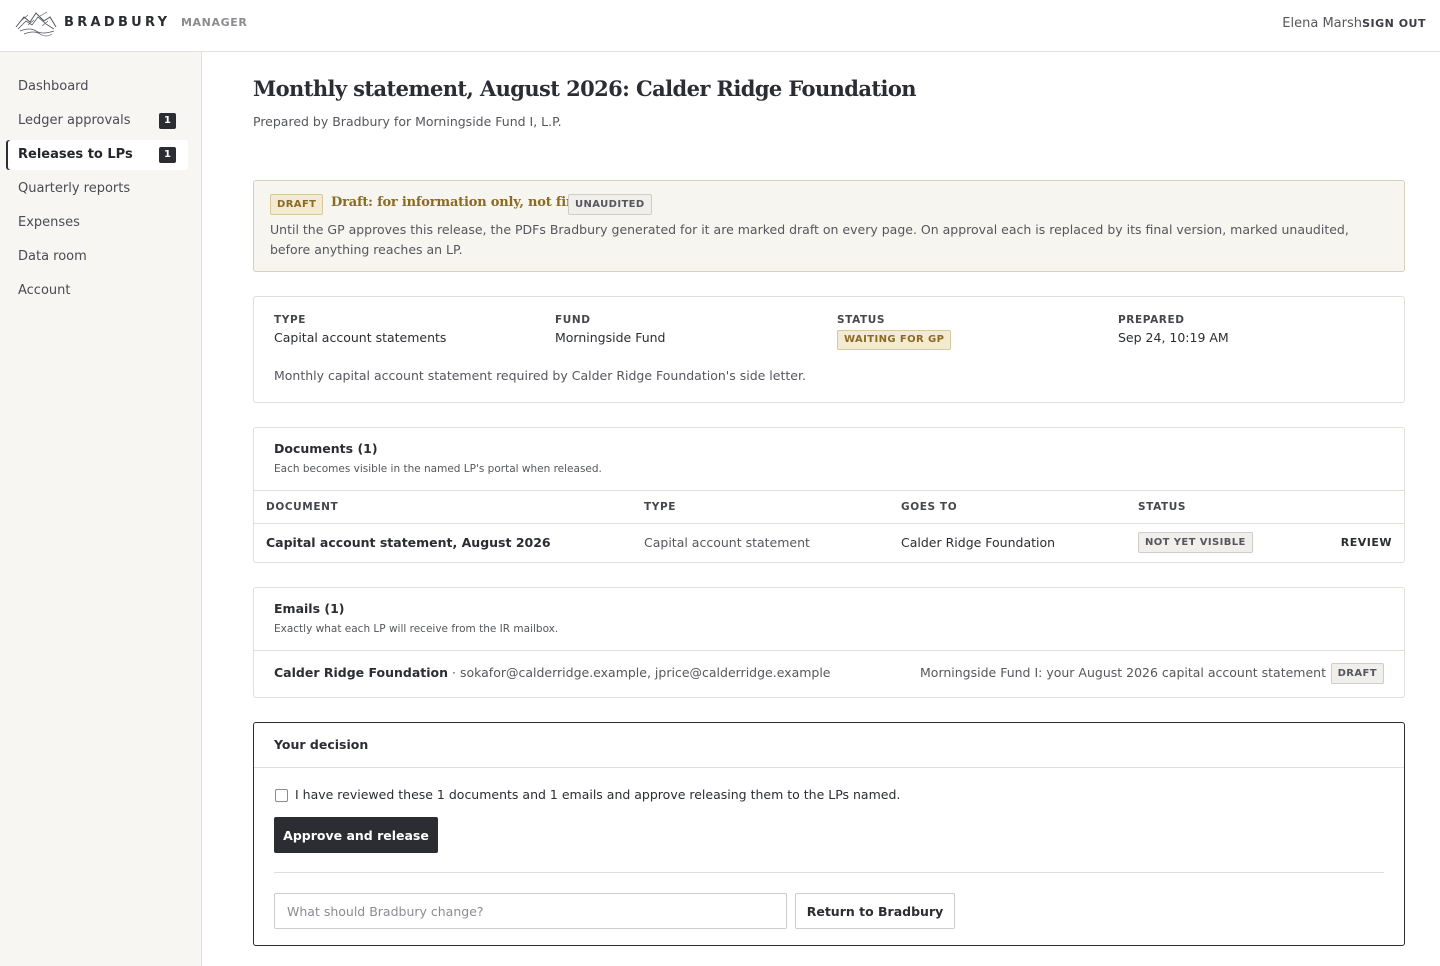 The height and width of the screenshot is (966, 1440). I want to click on meta-value: Morningside Fund, so click(610, 337).